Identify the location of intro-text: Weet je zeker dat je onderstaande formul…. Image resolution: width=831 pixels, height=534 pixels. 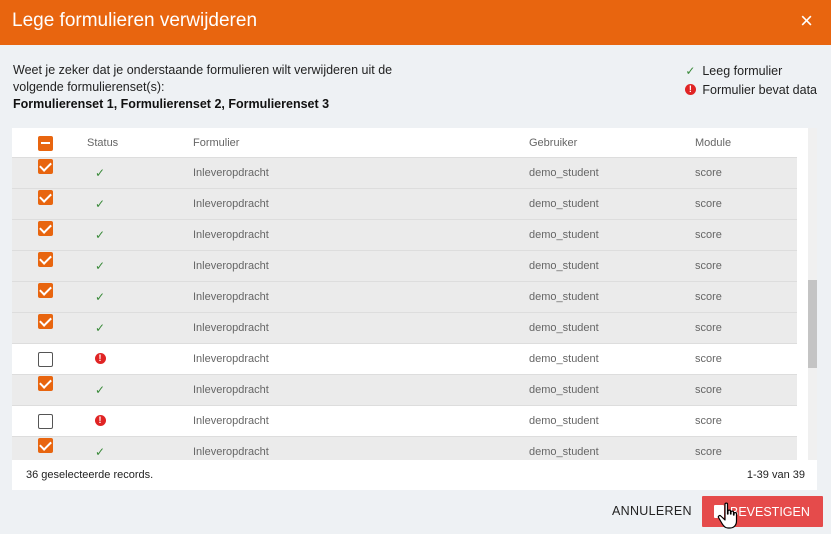
(203, 78).